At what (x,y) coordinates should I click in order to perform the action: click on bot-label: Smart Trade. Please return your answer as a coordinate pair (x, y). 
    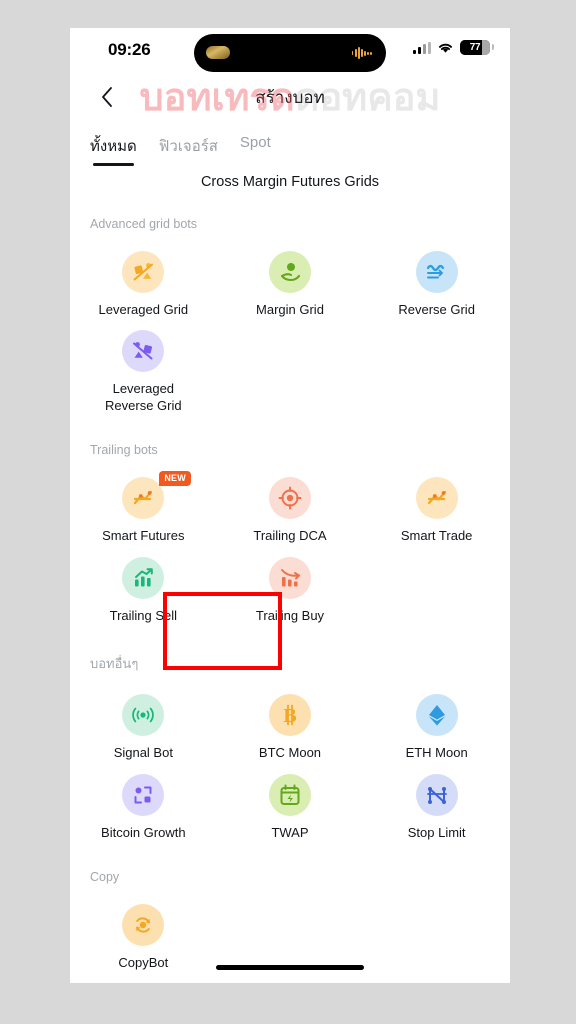
    Looking at the image, I should click on (436, 536).